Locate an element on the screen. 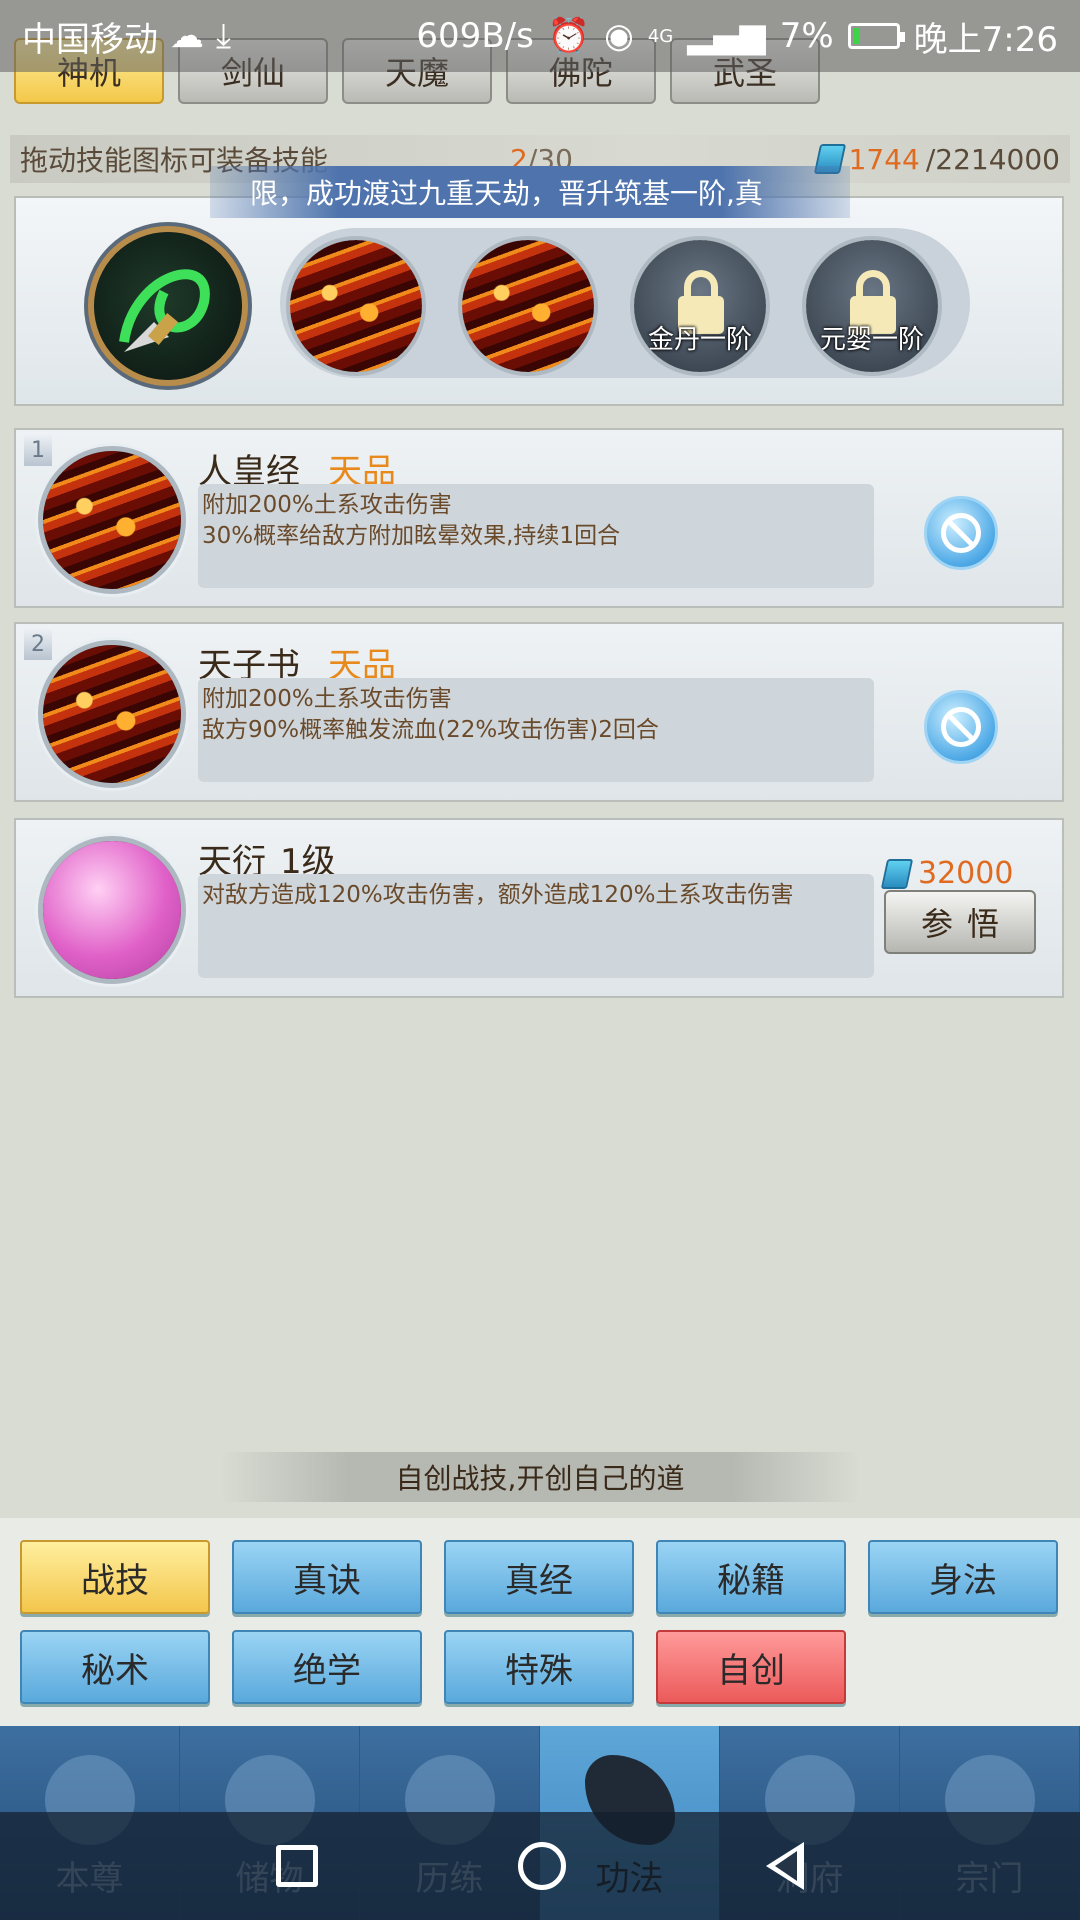  skill-description: 附加200%土系攻击伤害 敌方90%概率触发流血(22%攻击伤害)2回合 is located at coordinates (536, 730).